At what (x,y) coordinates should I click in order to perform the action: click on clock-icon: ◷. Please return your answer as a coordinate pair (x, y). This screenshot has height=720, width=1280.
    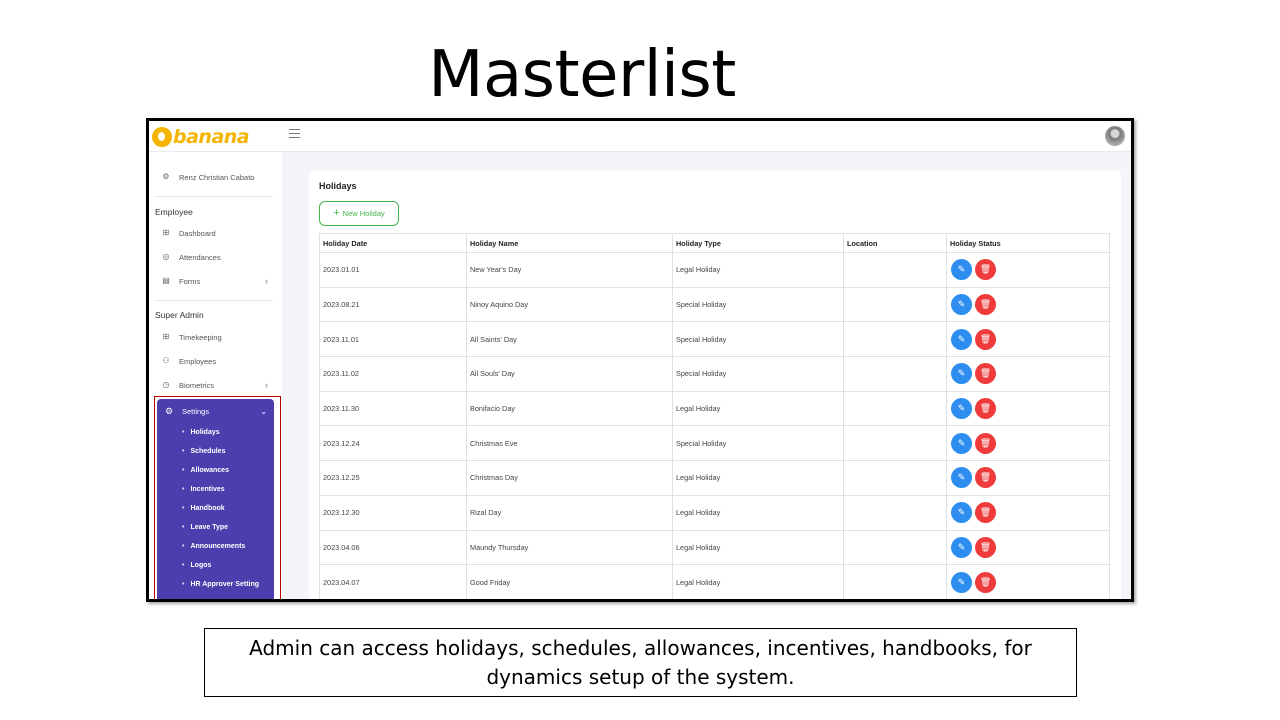
    Looking at the image, I should click on (166, 384).